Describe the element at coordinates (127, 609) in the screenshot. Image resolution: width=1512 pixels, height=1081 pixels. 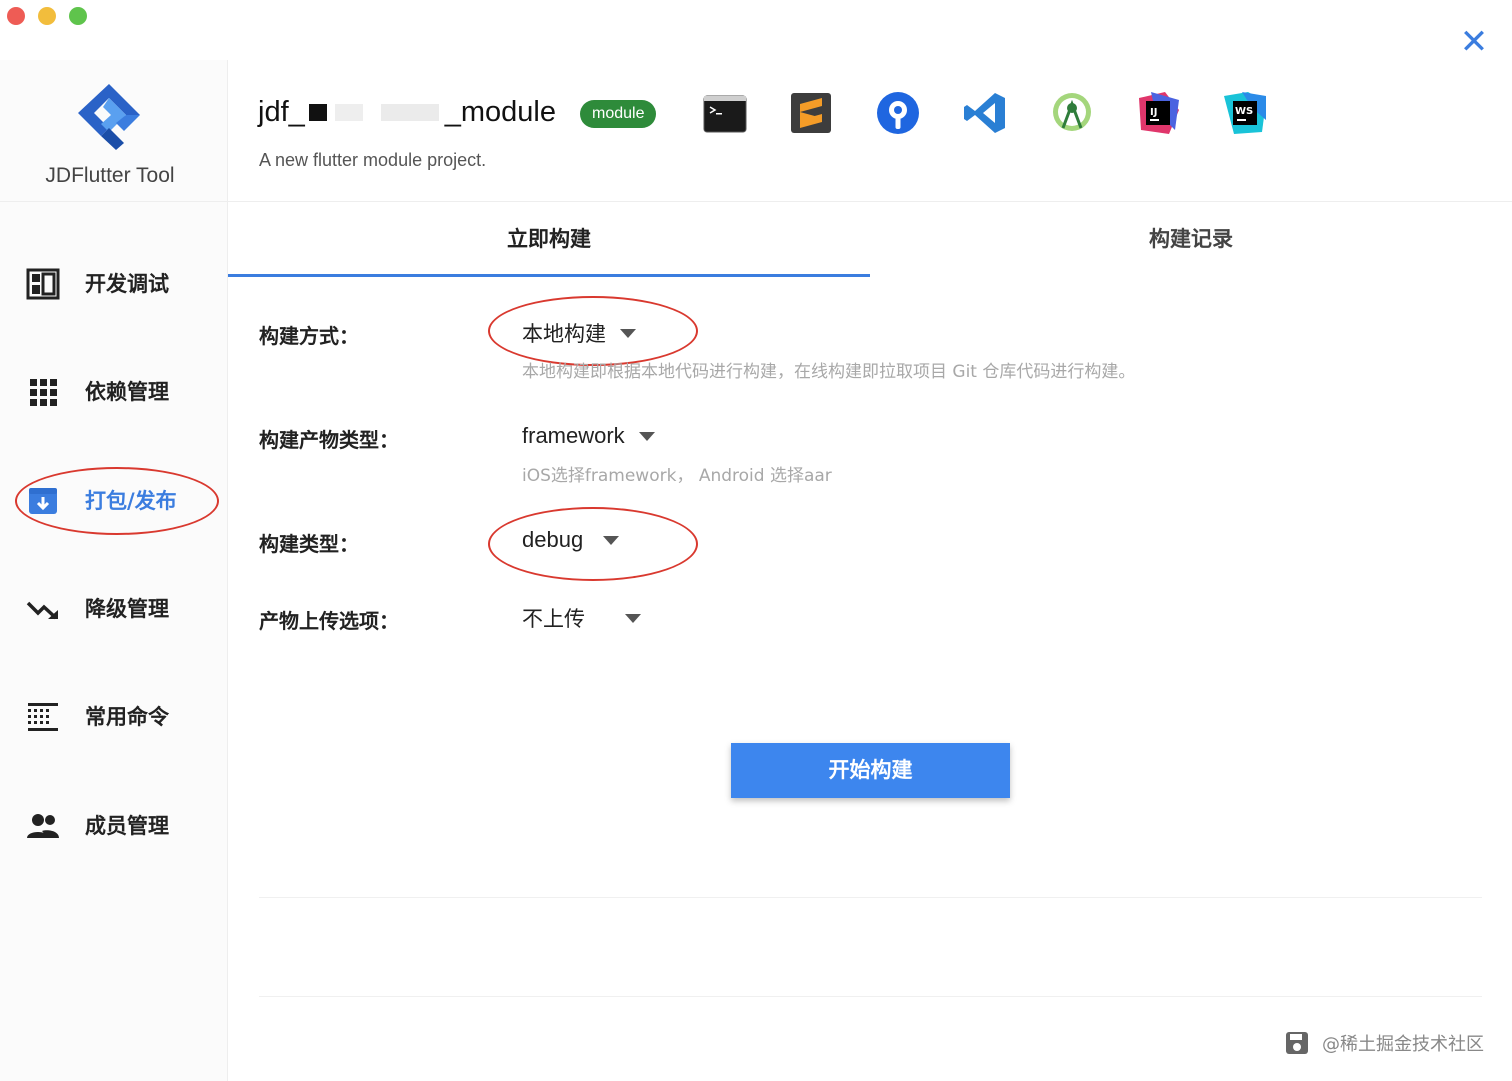
I see `sidebar-item-label: 降级管理` at that location.